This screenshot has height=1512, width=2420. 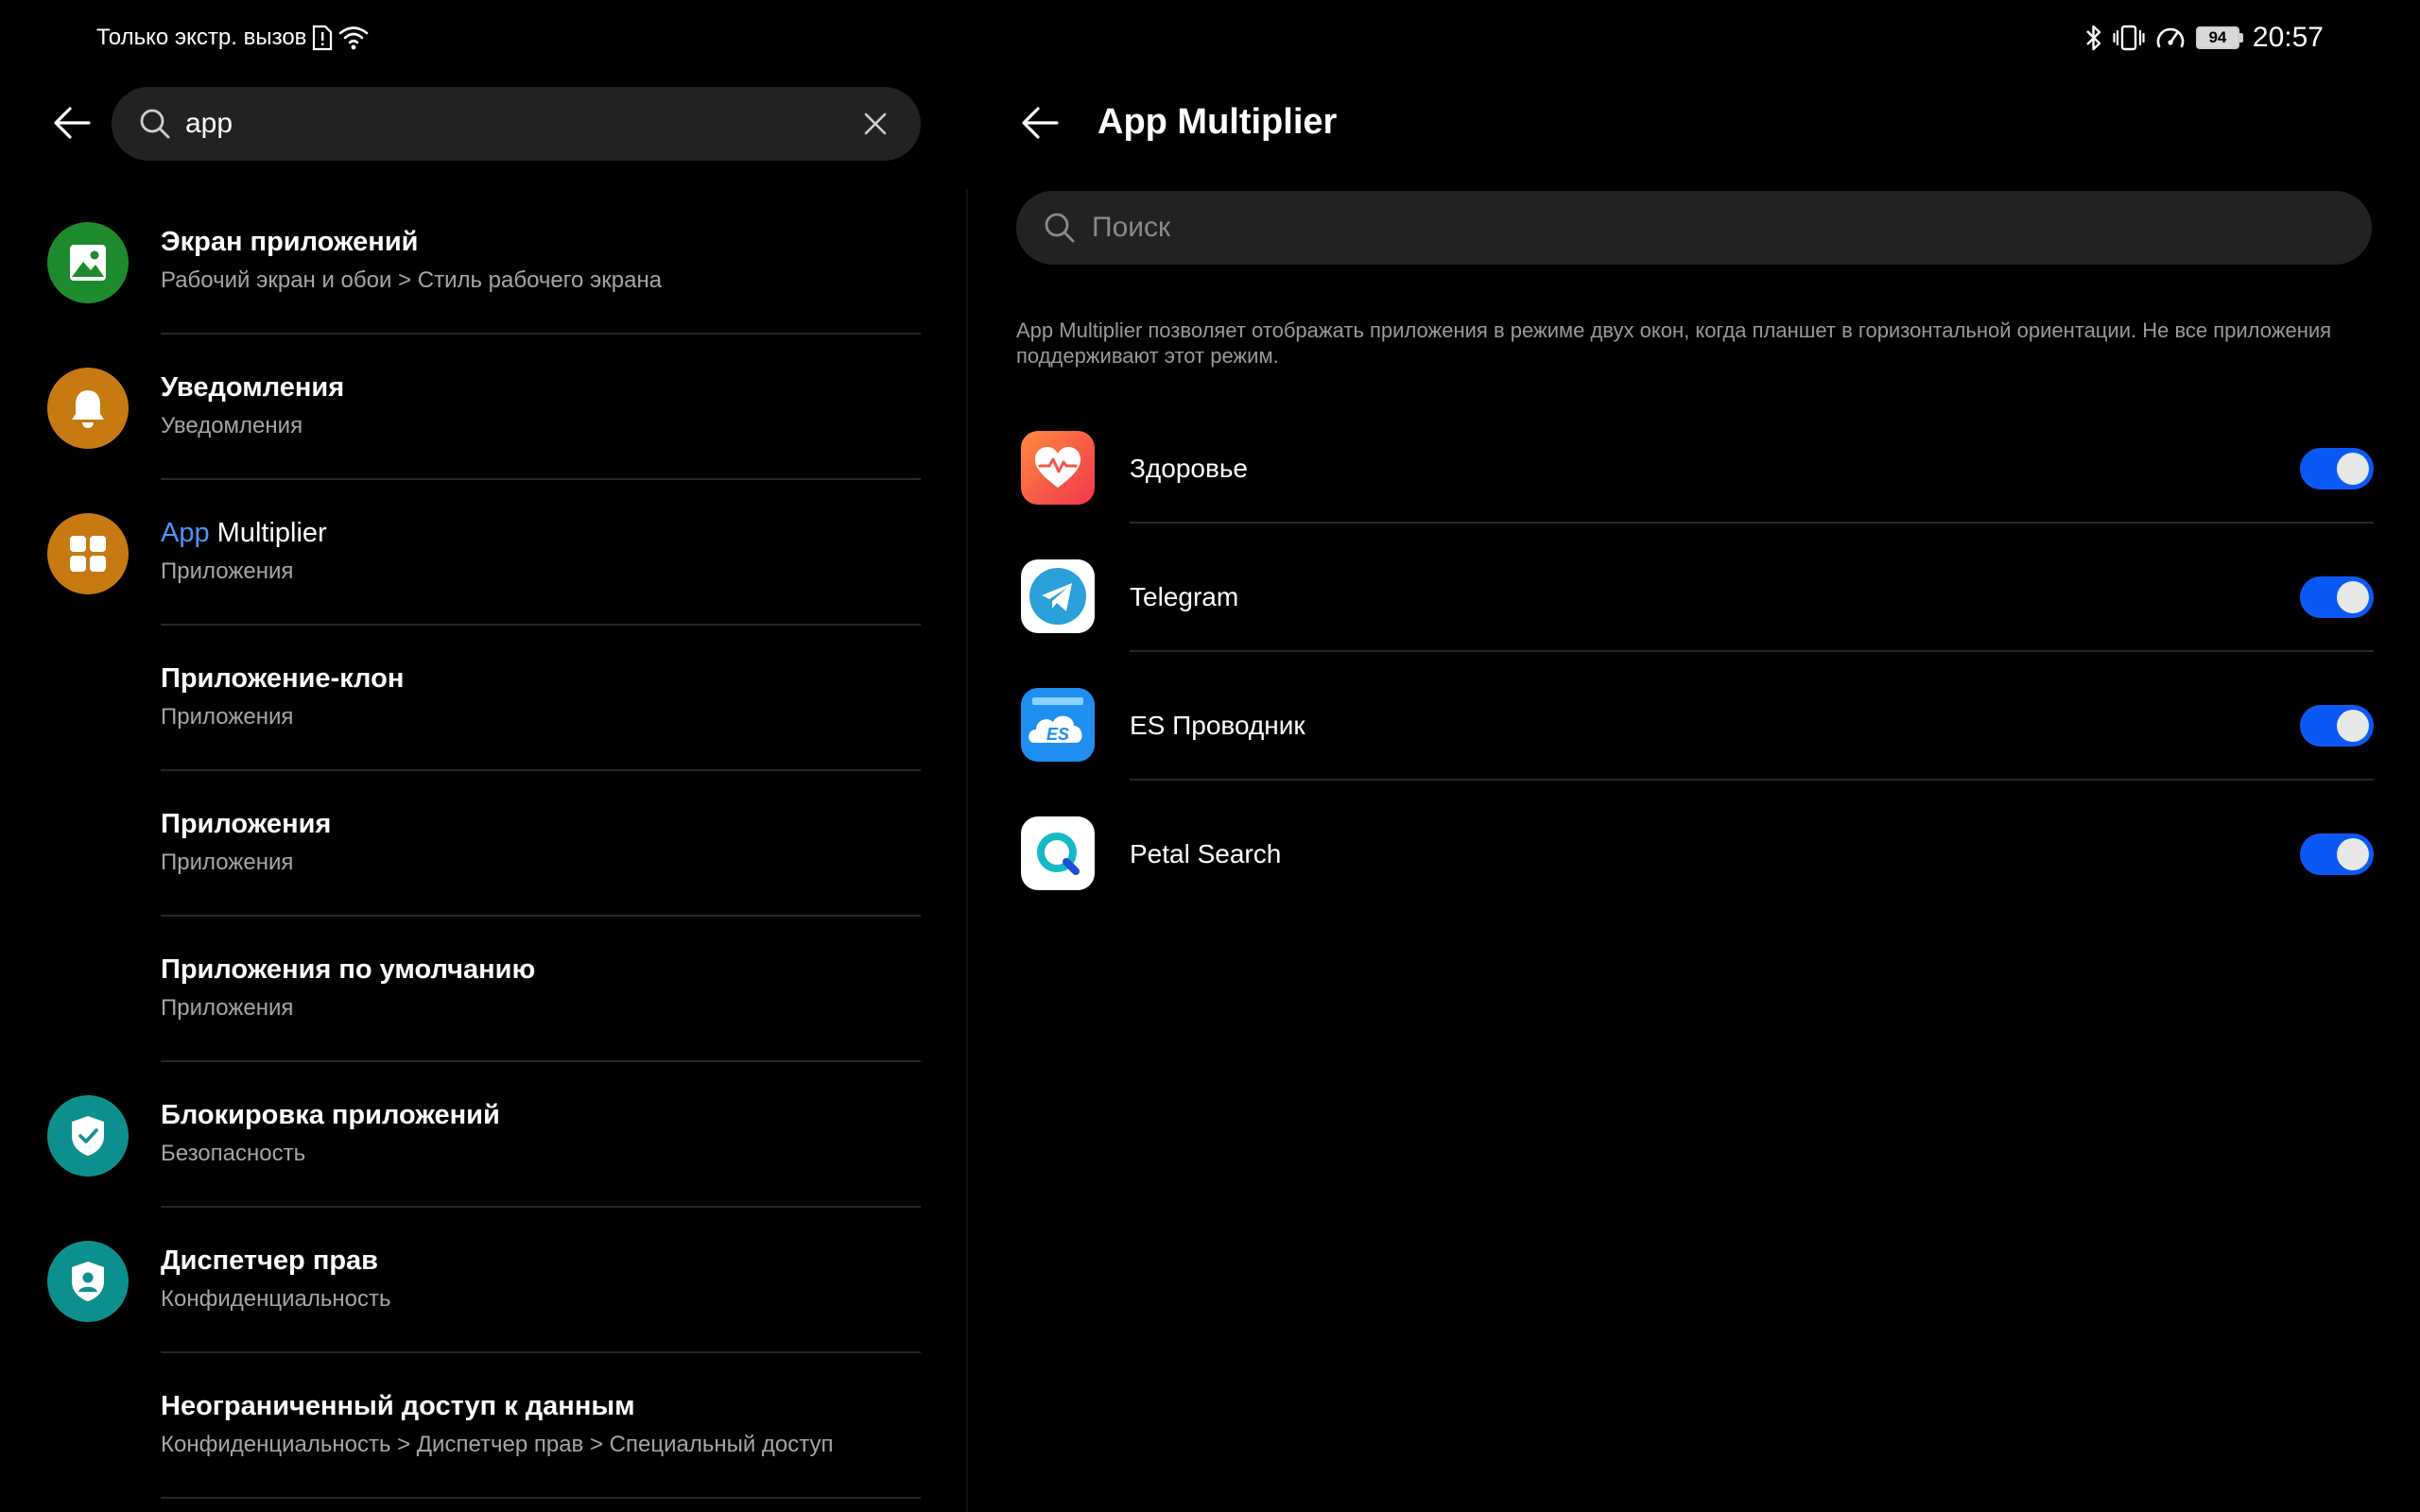 I want to click on grid-icon, so click(x=88, y=553).